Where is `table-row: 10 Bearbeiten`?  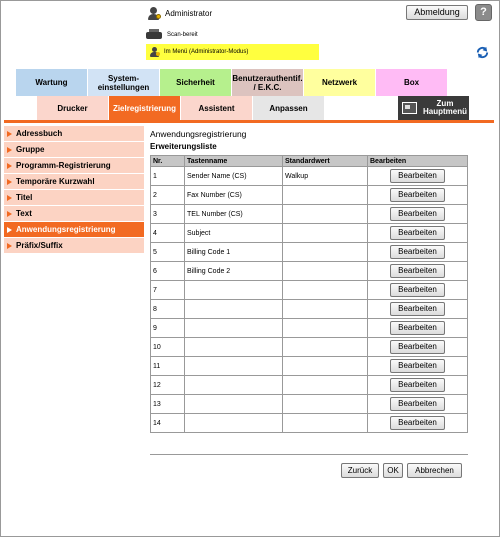
table-row: 10 Bearbeiten is located at coordinates (309, 347).